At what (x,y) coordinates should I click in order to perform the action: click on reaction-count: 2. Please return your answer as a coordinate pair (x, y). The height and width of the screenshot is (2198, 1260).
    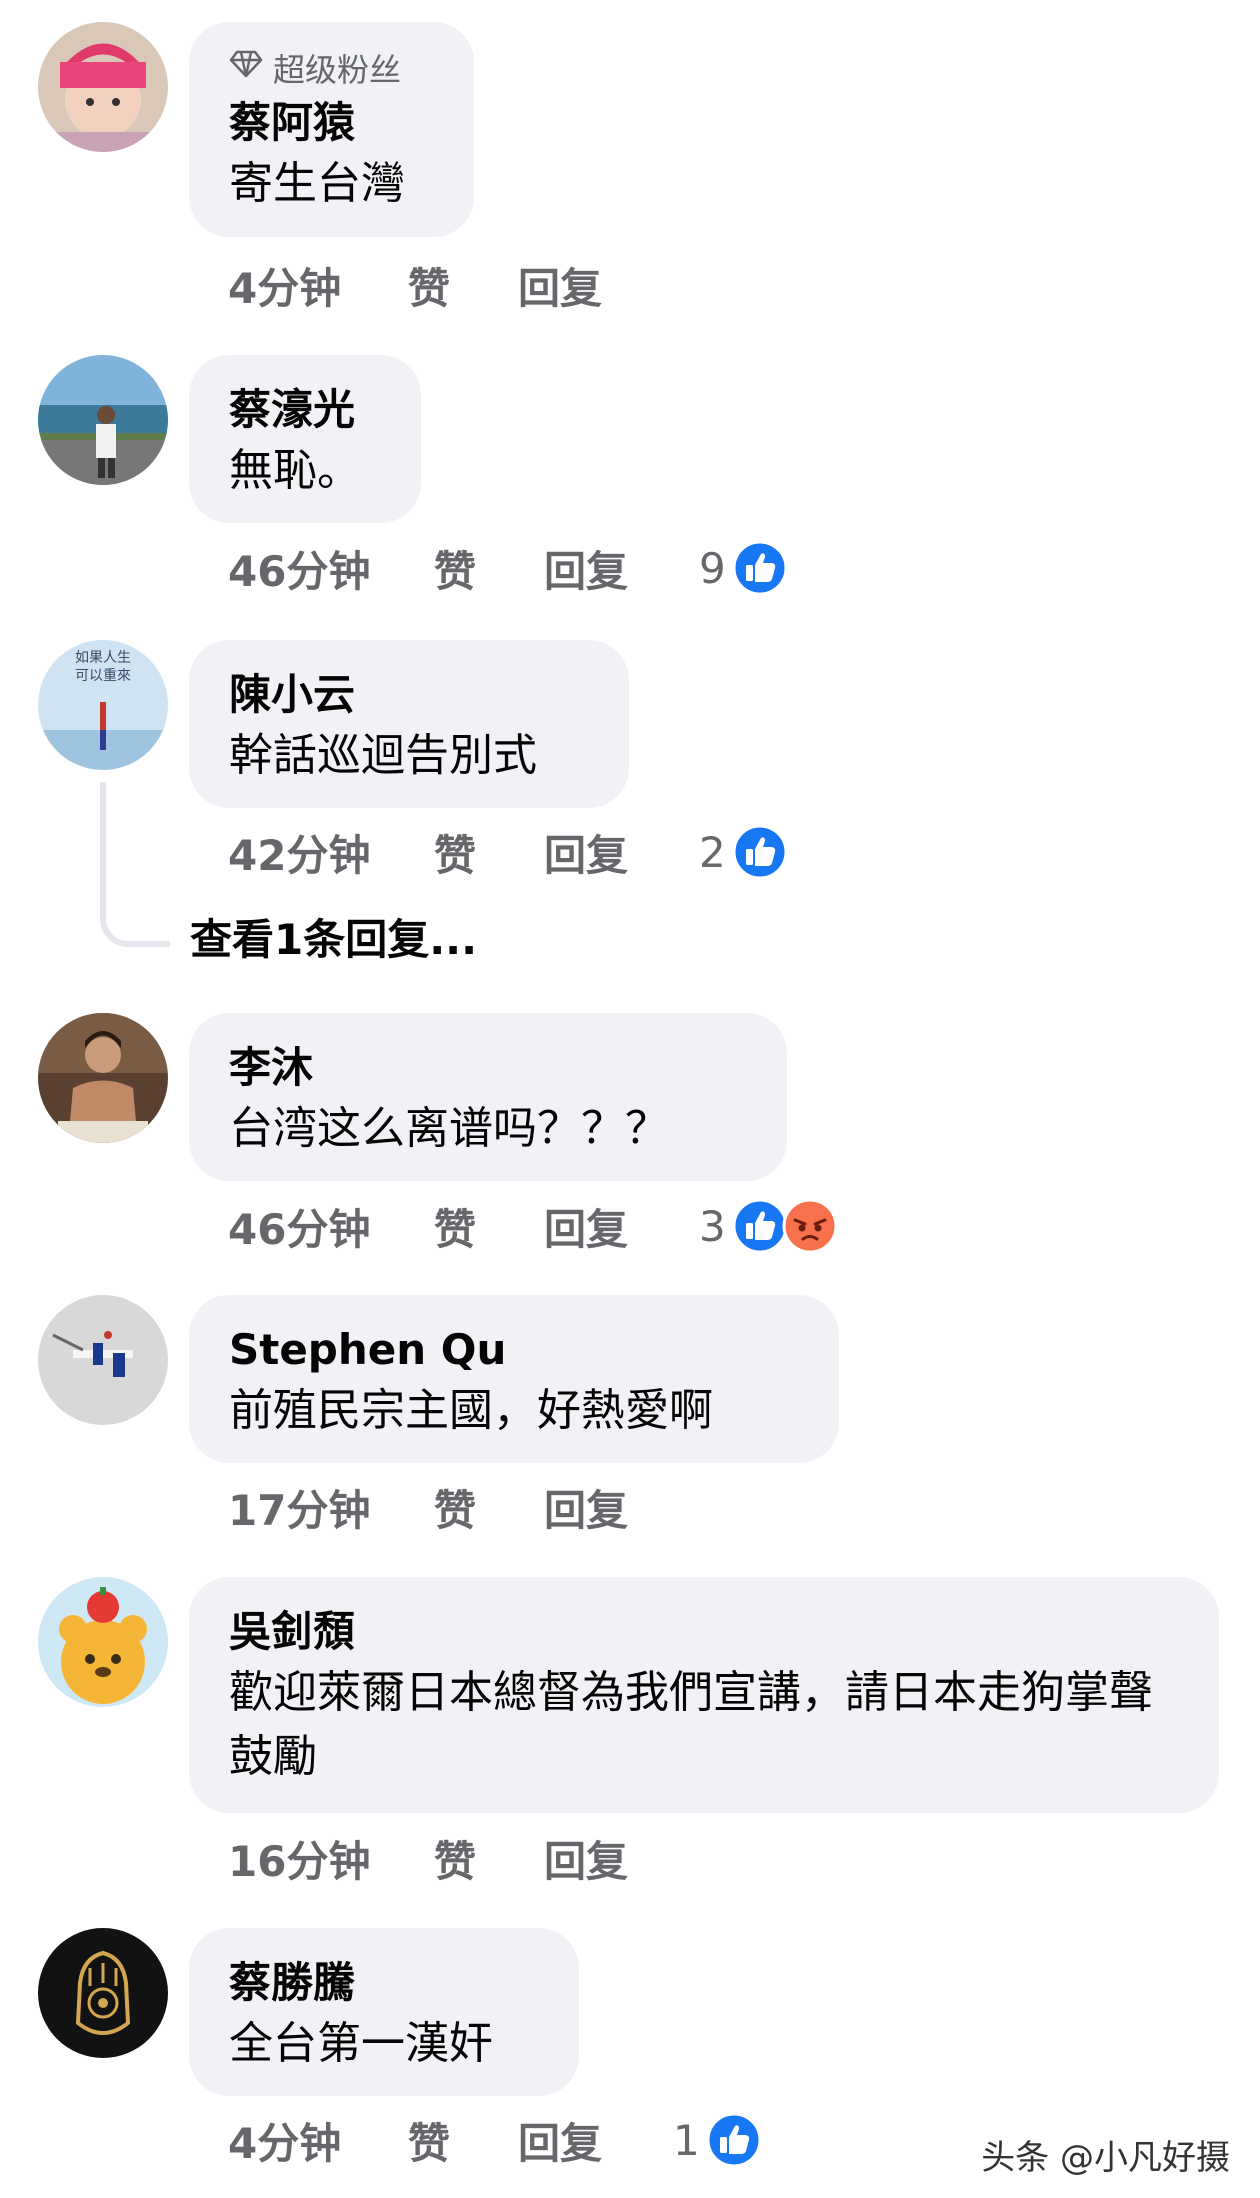
    Looking at the image, I should click on (712, 852).